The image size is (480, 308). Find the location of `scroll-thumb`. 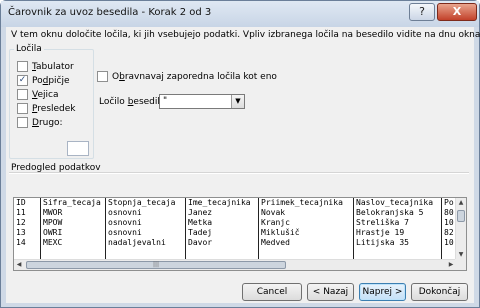

scroll-thumb is located at coordinates (461, 216).